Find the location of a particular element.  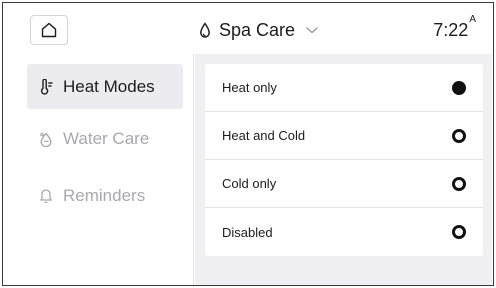

sidebar-item-label: Water Care is located at coordinates (106, 138).